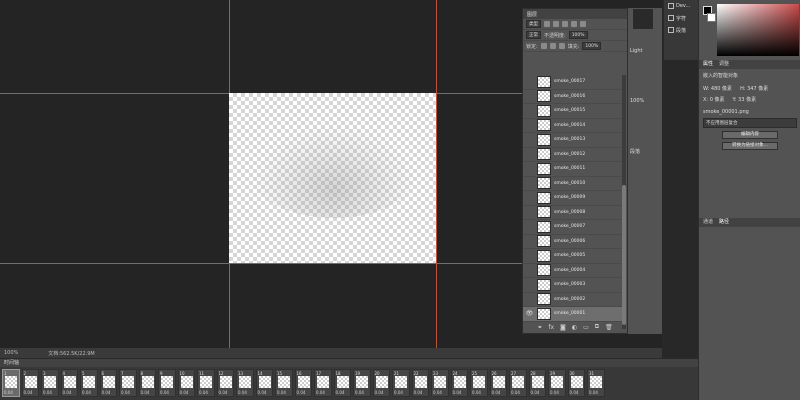  What do you see at coordinates (724, 64) in the screenshot?
I see `tab-adjustments: 调整` at bounding box center [724, 64].